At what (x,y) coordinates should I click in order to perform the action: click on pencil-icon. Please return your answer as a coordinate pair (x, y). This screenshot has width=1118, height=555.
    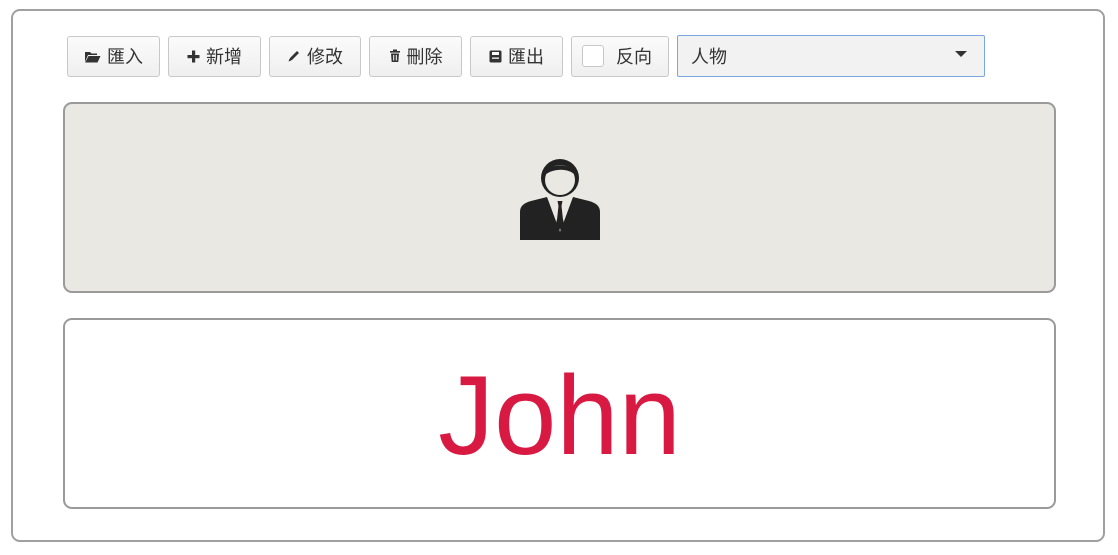
    Looking at the image, I should click on (294, 56).